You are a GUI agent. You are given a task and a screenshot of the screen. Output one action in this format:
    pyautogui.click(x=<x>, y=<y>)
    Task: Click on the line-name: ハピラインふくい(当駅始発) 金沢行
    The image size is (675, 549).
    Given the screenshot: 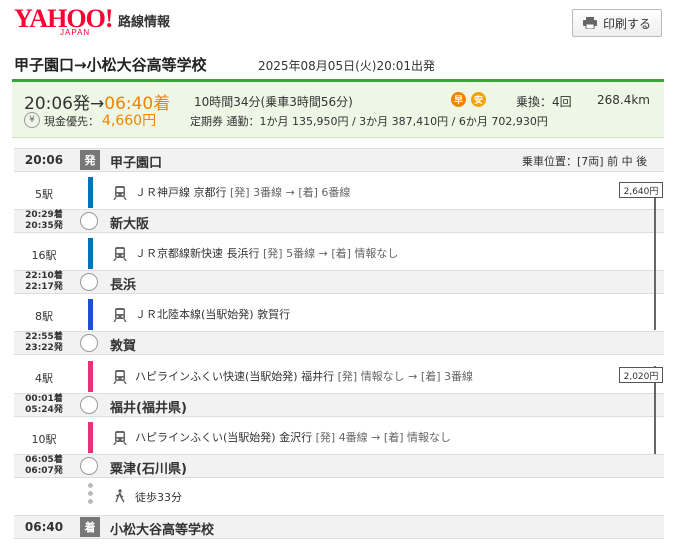 What is the action you would take?
    pyautogui.click(x=224, y=437)
    